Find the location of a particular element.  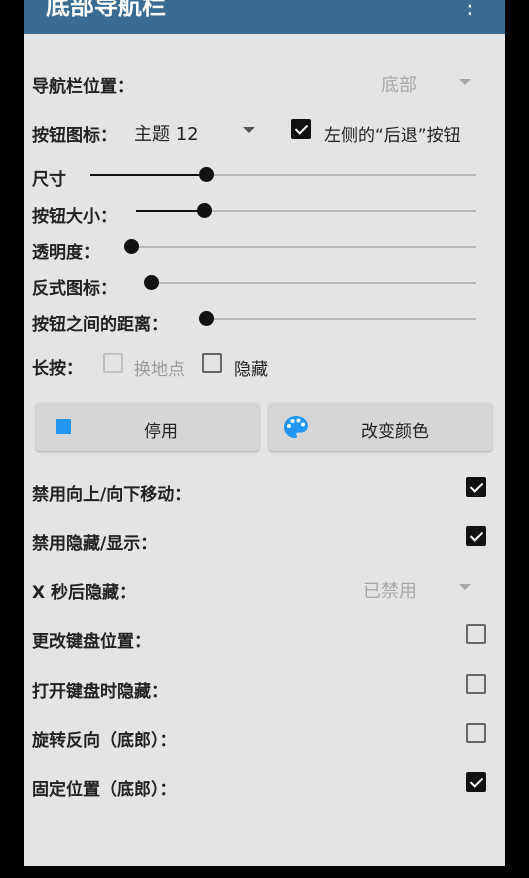

fixed-position-checkbox is located at coordinates (476, 782).